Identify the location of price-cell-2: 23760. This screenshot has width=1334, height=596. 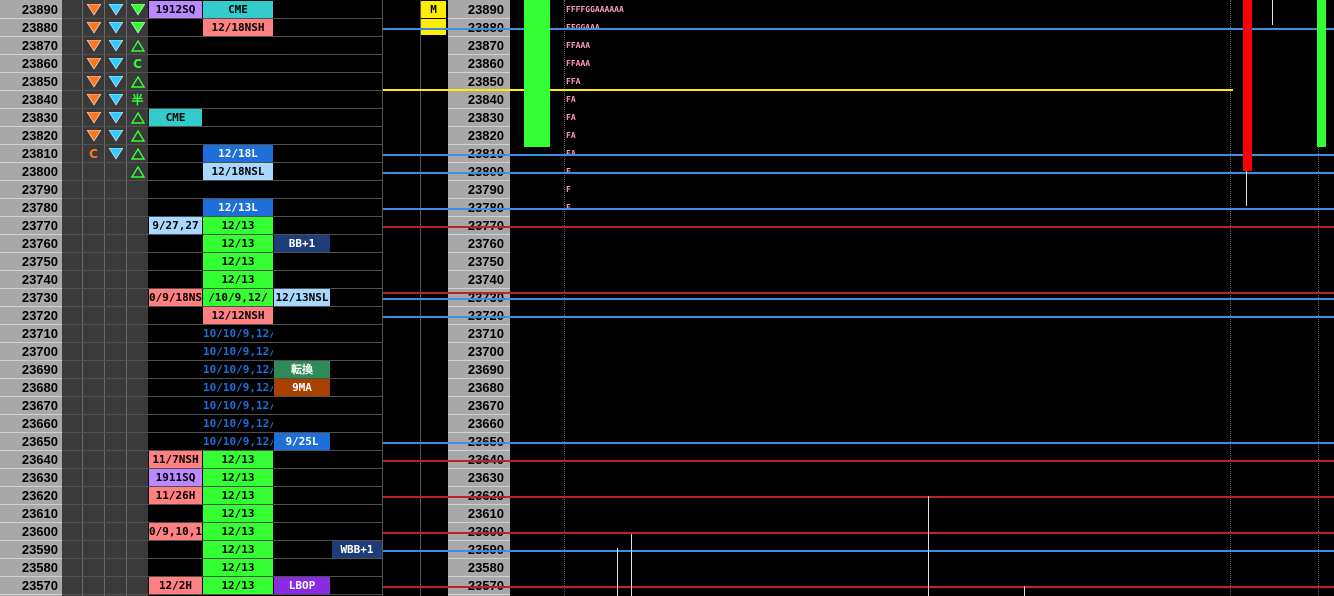
(479, 244).